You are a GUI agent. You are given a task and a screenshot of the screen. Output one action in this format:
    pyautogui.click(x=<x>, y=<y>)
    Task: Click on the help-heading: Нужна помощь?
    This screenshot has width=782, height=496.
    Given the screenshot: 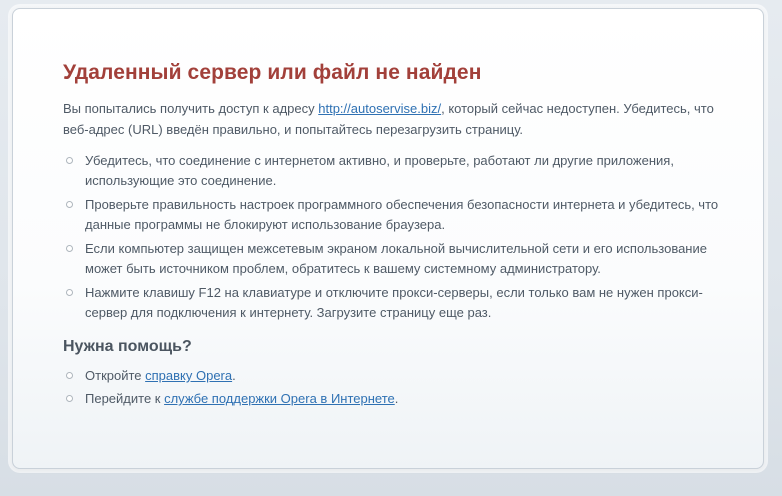 What is the action you would take?
    pyautogui.click(x=127, y=346)
    